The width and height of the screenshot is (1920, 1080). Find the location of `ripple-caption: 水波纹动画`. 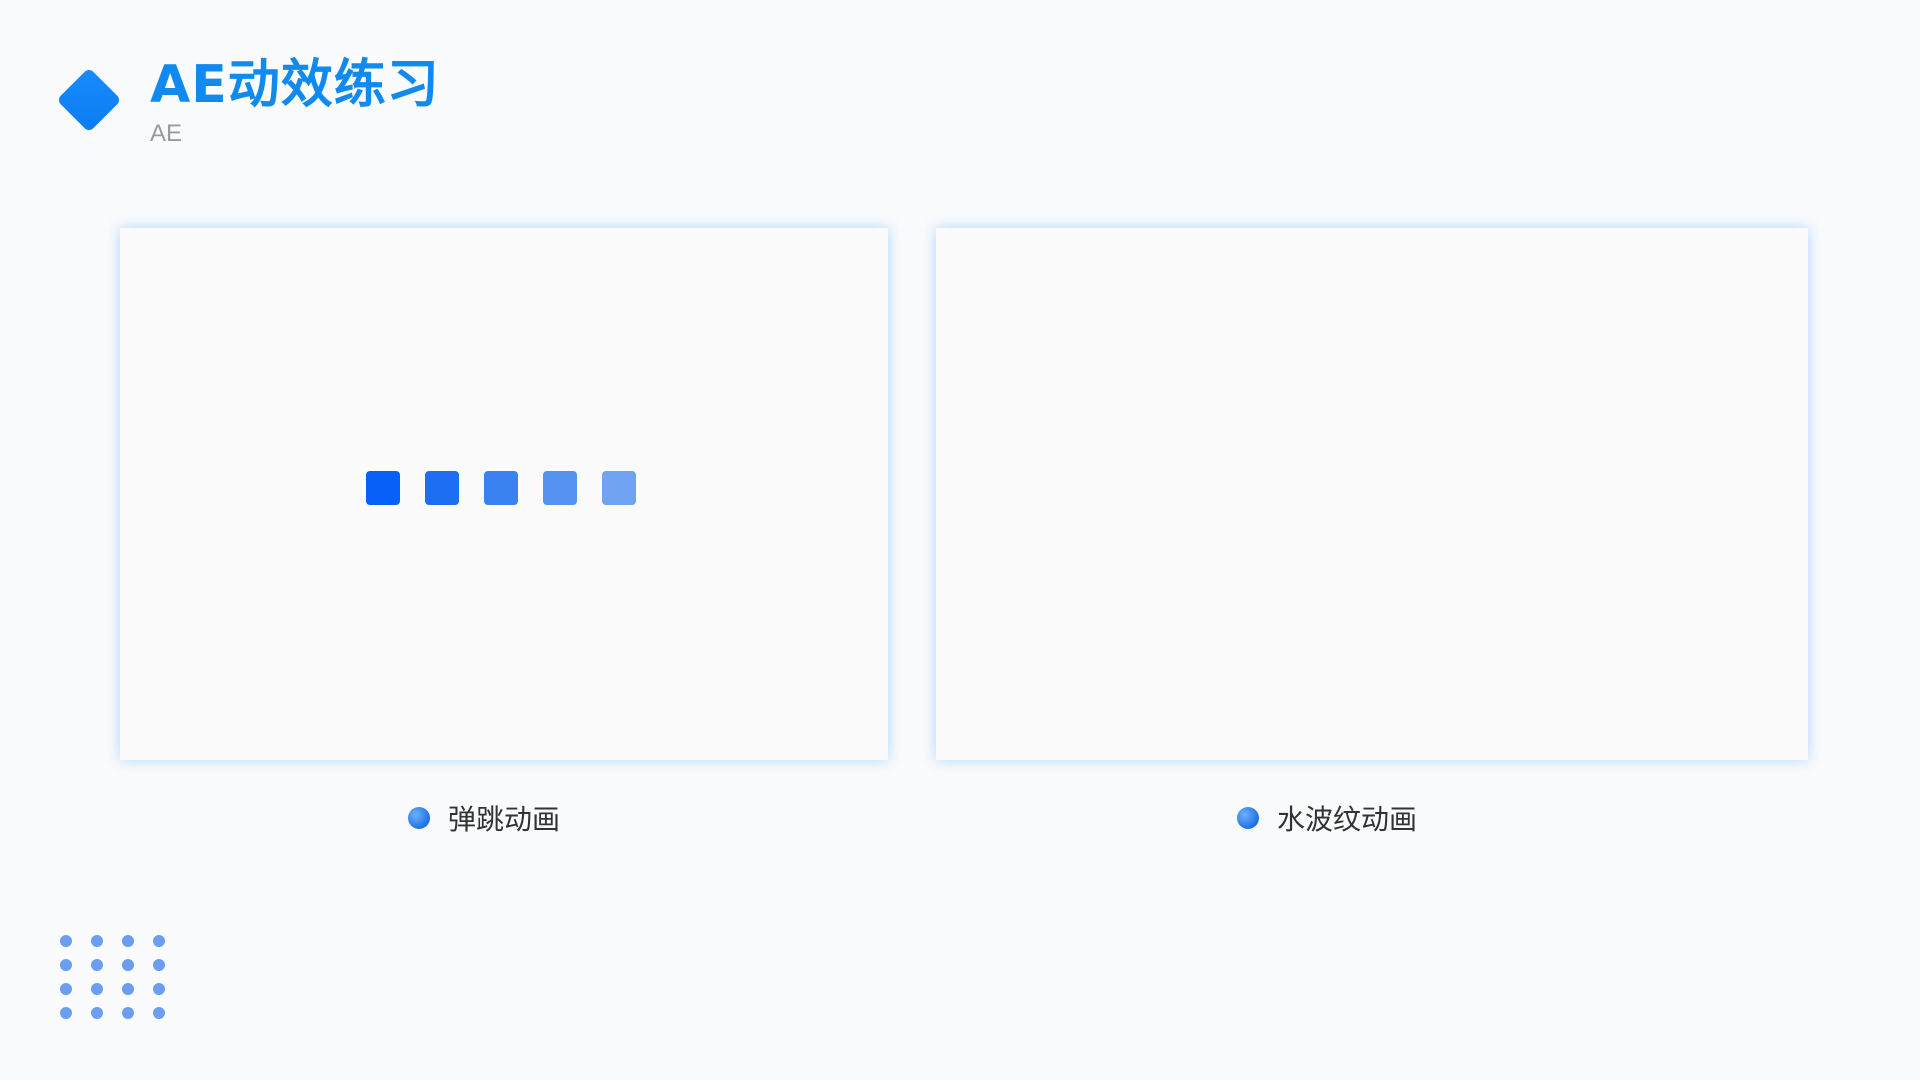

ripple-caption: 水波纹动画 is located at coordinates (1327, 818).